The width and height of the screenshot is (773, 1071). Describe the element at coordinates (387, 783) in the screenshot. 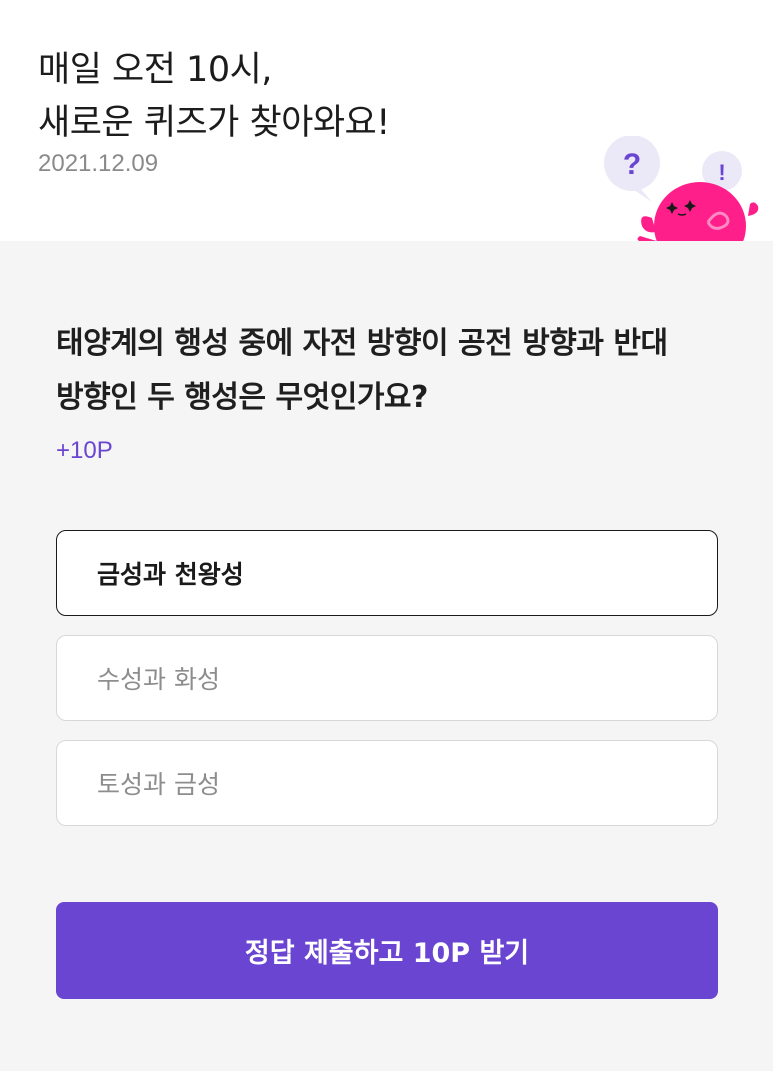

I see `answer-option-3: 토성과 금성` at that location.